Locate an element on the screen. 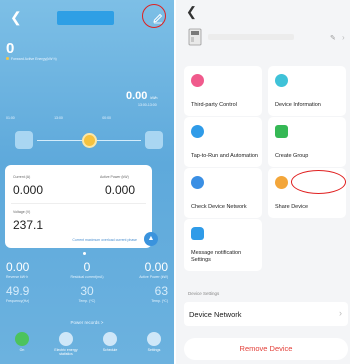 The height and width of the screenshot is (364, 350). tile-third-party-control: Third-party Control is located at coordinates (223, 91).